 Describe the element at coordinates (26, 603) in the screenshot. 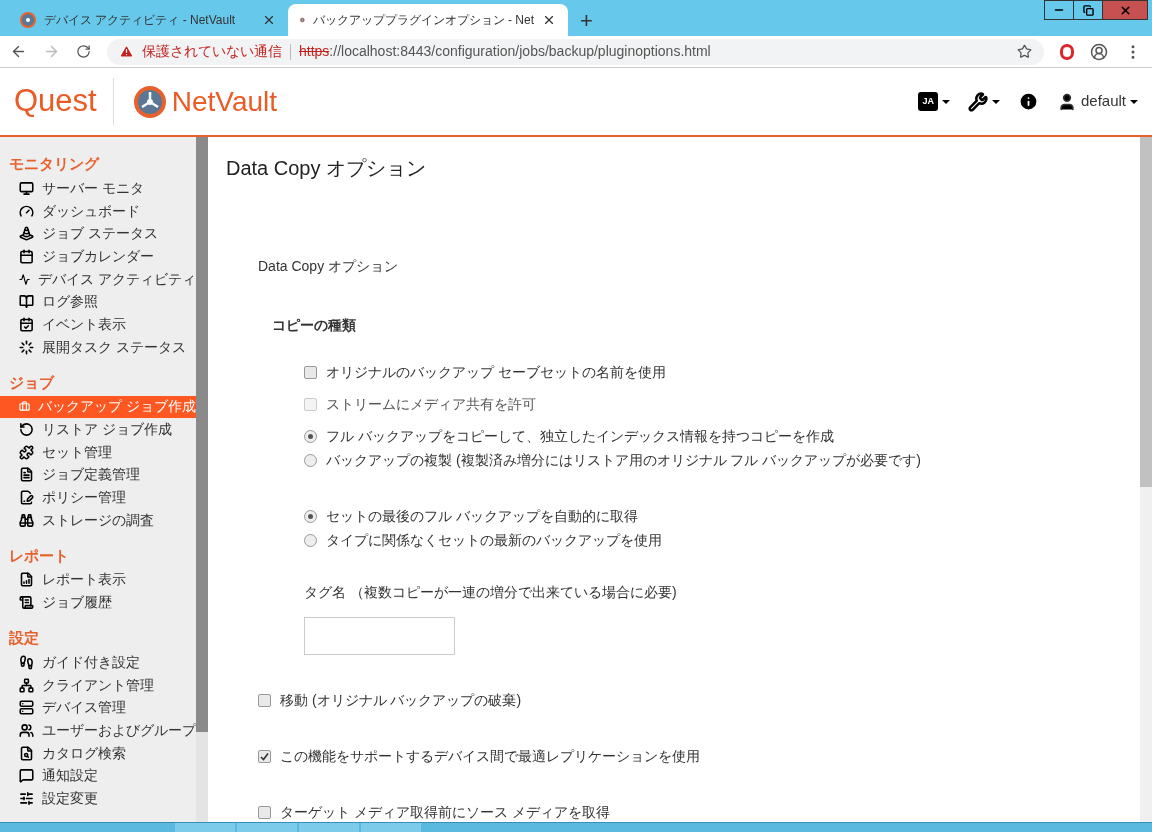

I see `scroll-icon` at that location.